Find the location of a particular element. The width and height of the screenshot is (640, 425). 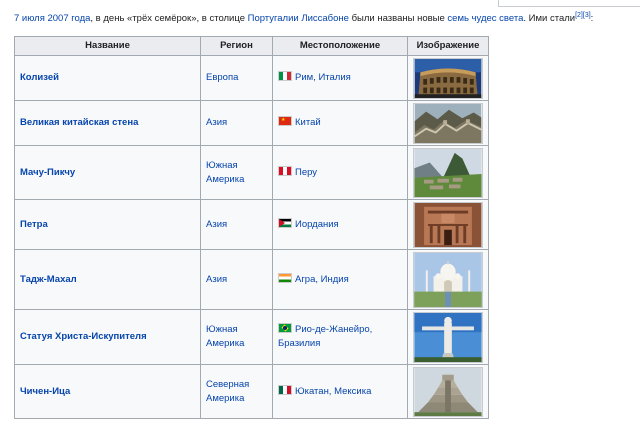

great-wall-image is located at coordinates (448, 123).